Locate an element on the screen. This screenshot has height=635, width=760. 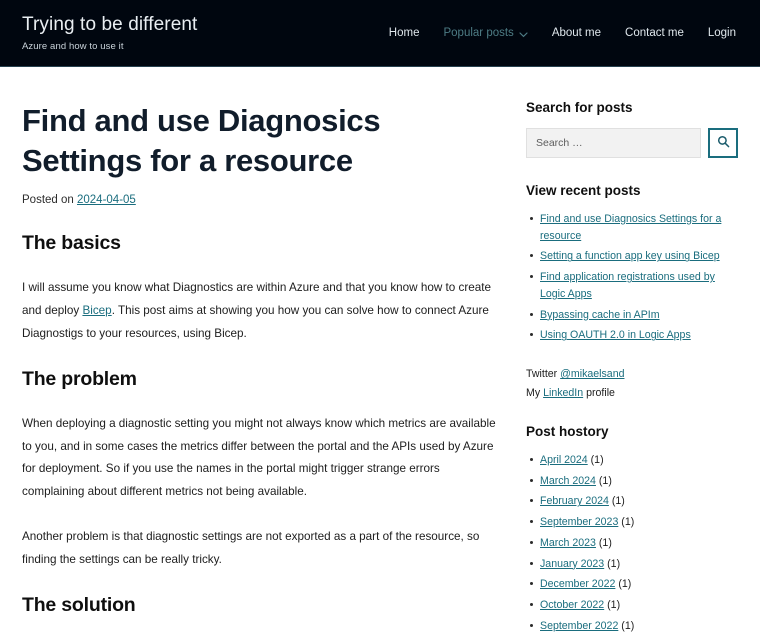
nav-item-contact-me: Contact me is located at coordinates (654, 33).